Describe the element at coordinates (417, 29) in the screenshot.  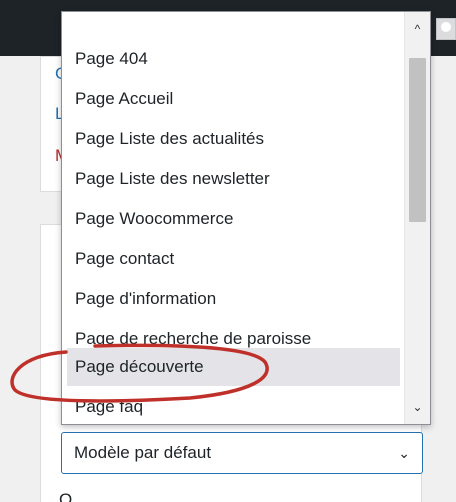
I see `scroll-up-icon: ^` at that location.